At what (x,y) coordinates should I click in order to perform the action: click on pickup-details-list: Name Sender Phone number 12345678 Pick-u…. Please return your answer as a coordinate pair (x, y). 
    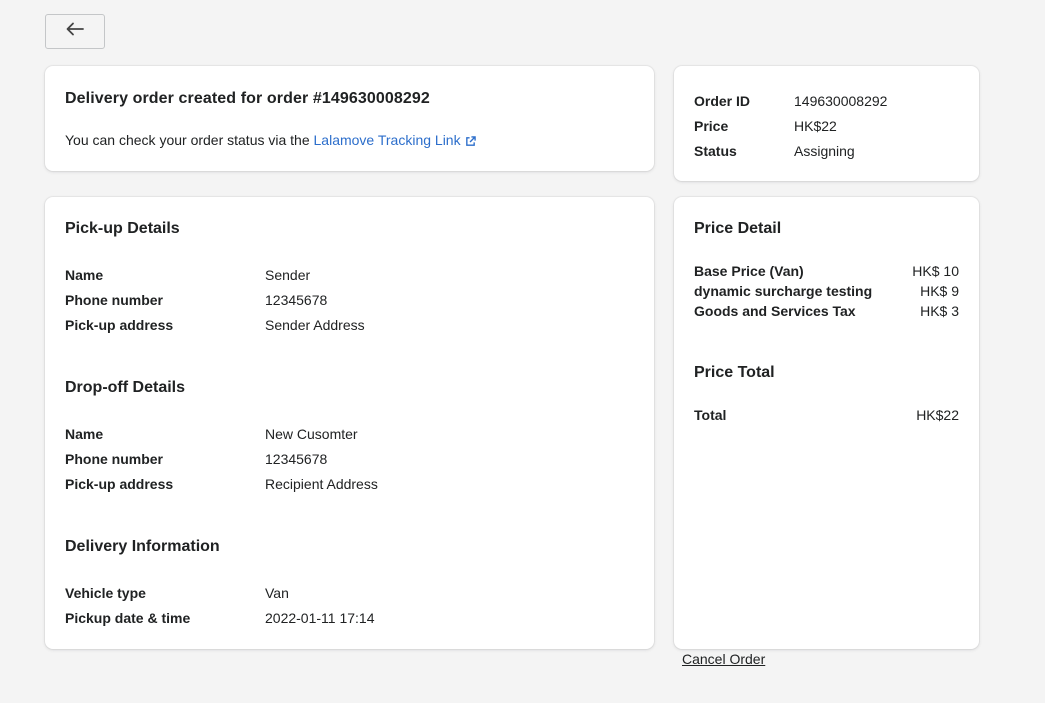
    Looking at the image, I should click on (215, 300).